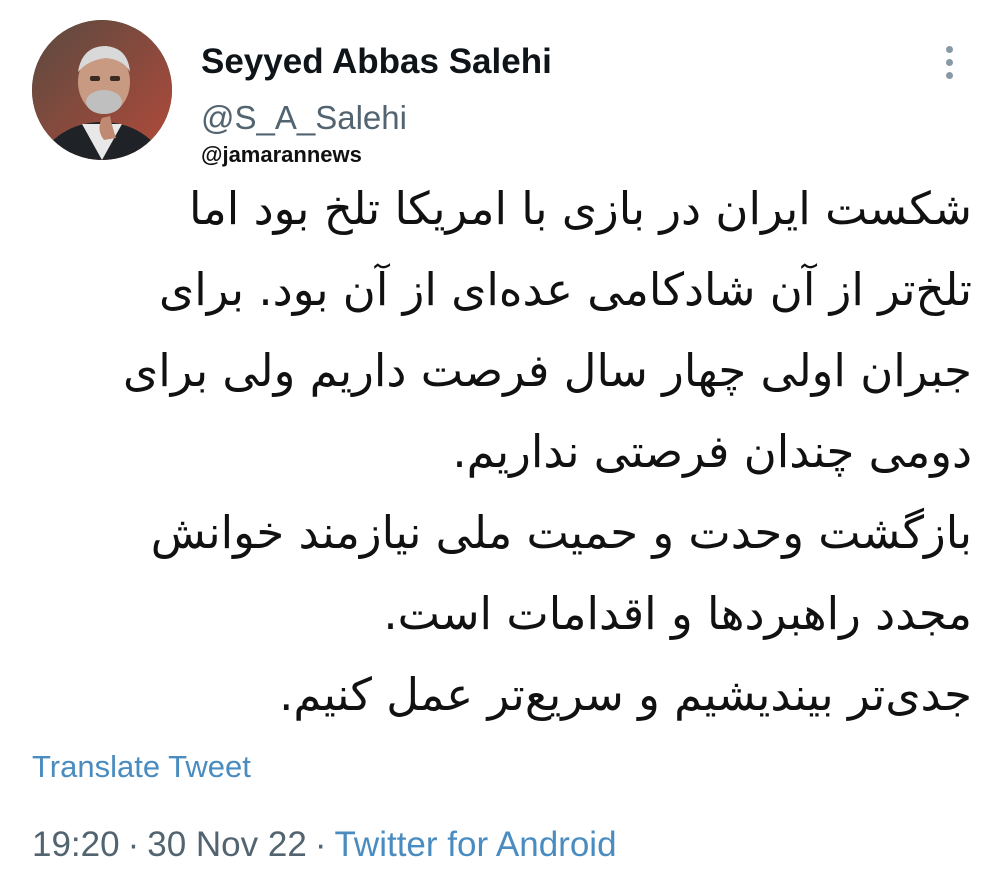 The image size is (1000, 893). What do you see at coordinates (376, 62) in the screenshot?
I see `author-display-name: Seyyed Abbas Salehi` at bounding box center [376, 62].